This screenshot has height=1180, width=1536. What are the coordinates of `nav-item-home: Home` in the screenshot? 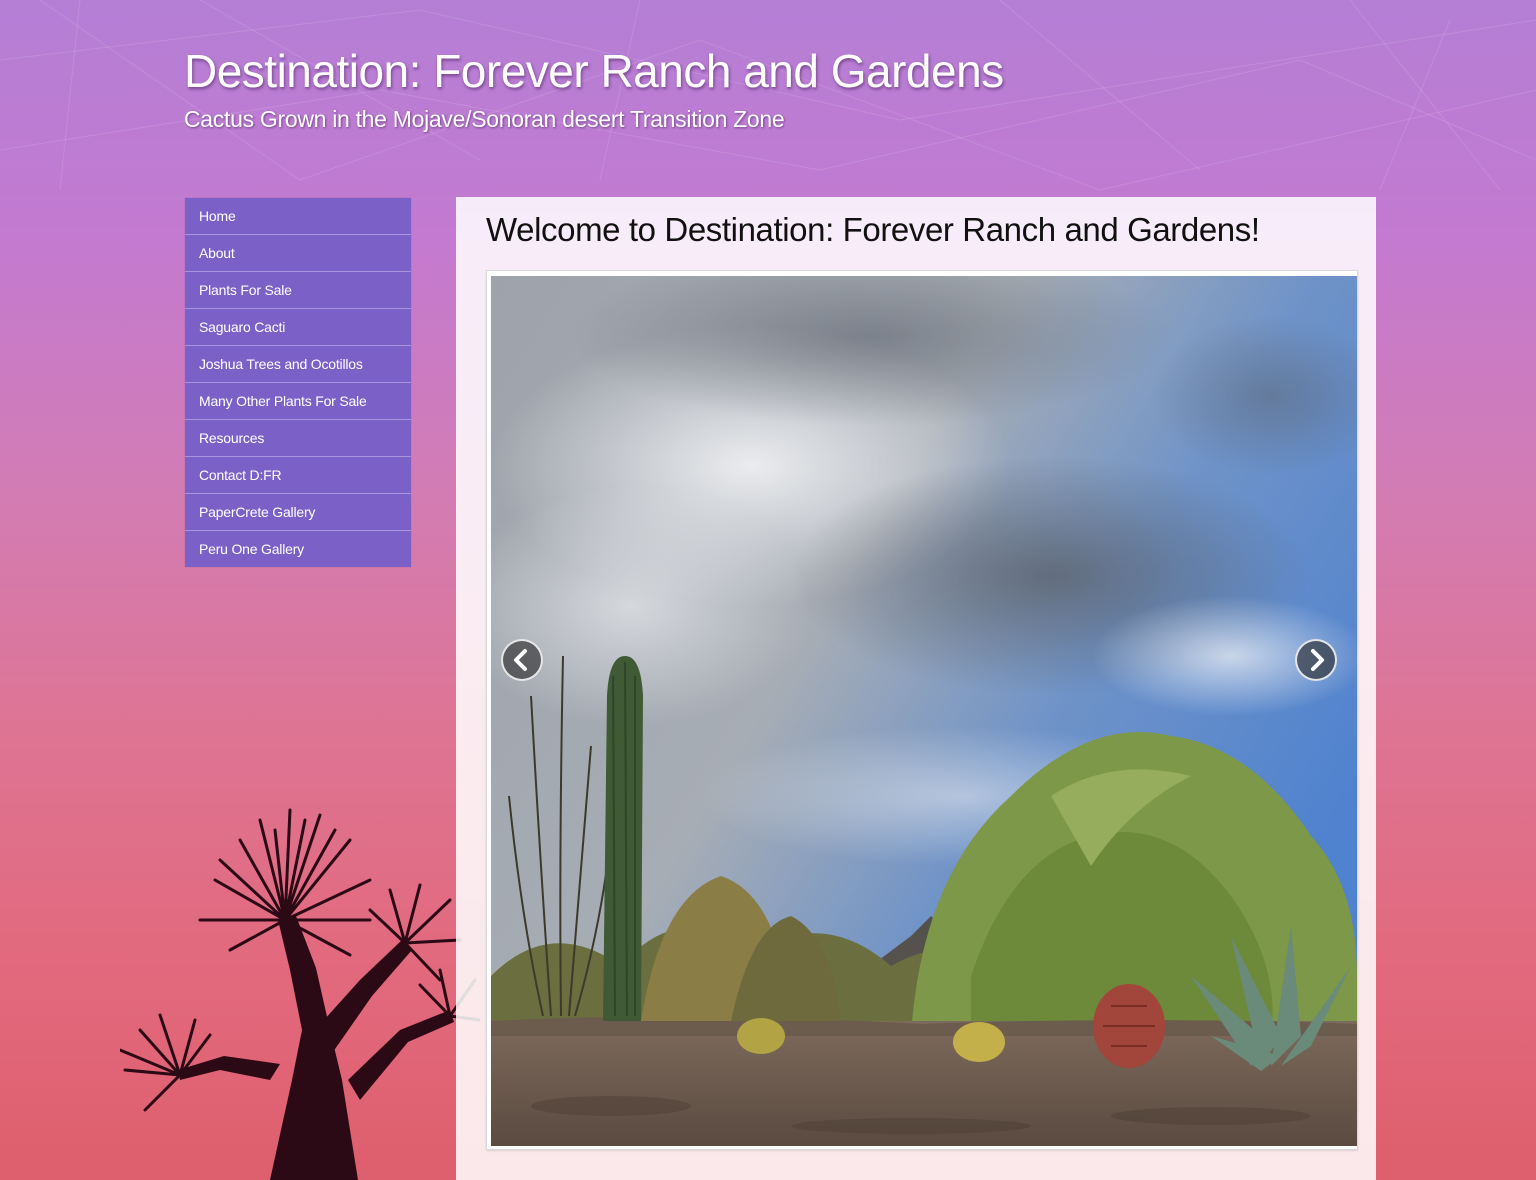 It's located at (298, 216).